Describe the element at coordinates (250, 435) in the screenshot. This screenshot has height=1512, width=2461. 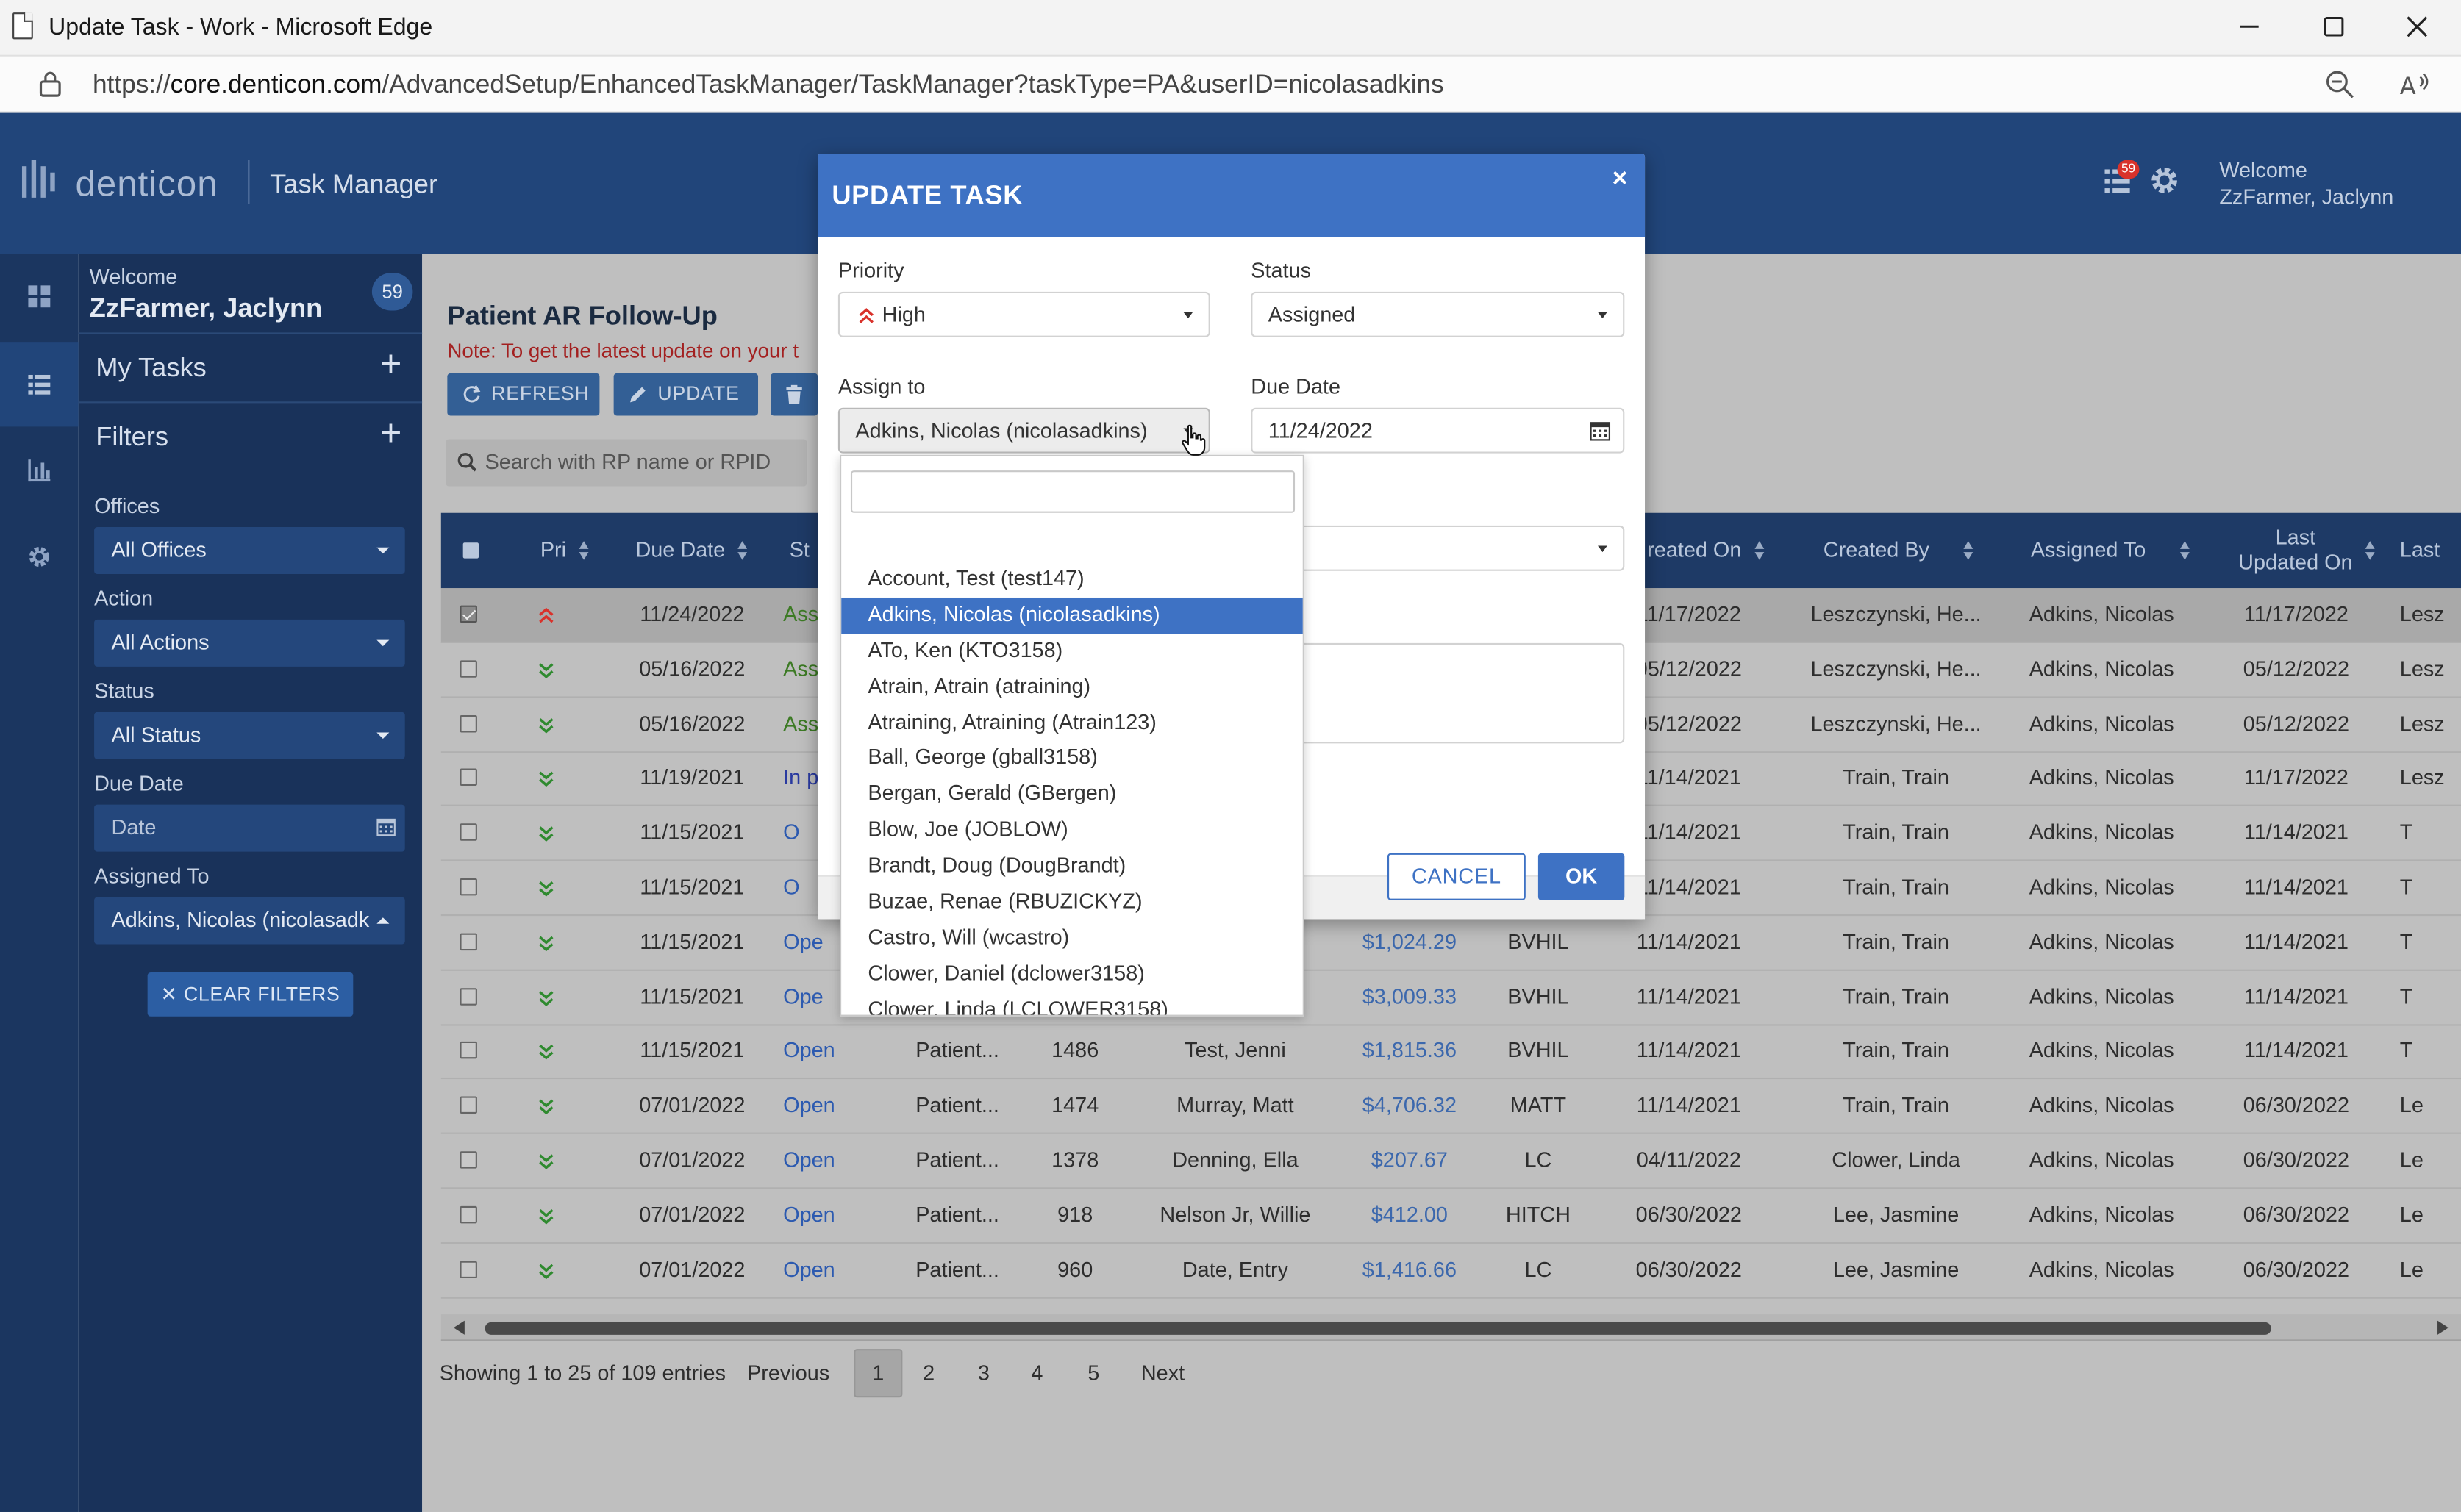
I see `filters-section: Filters +` at that location.